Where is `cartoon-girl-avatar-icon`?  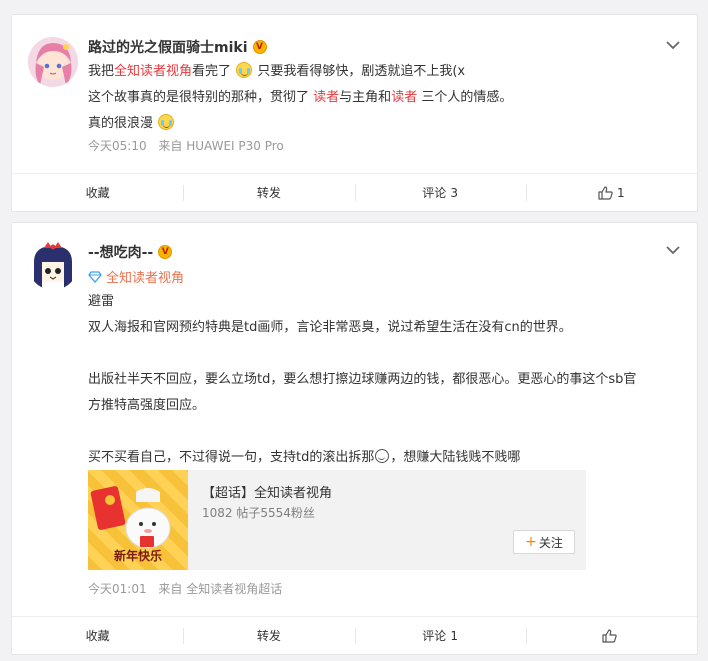 cartoon-girl-avatar-icon is located at coordinates (53, 265).